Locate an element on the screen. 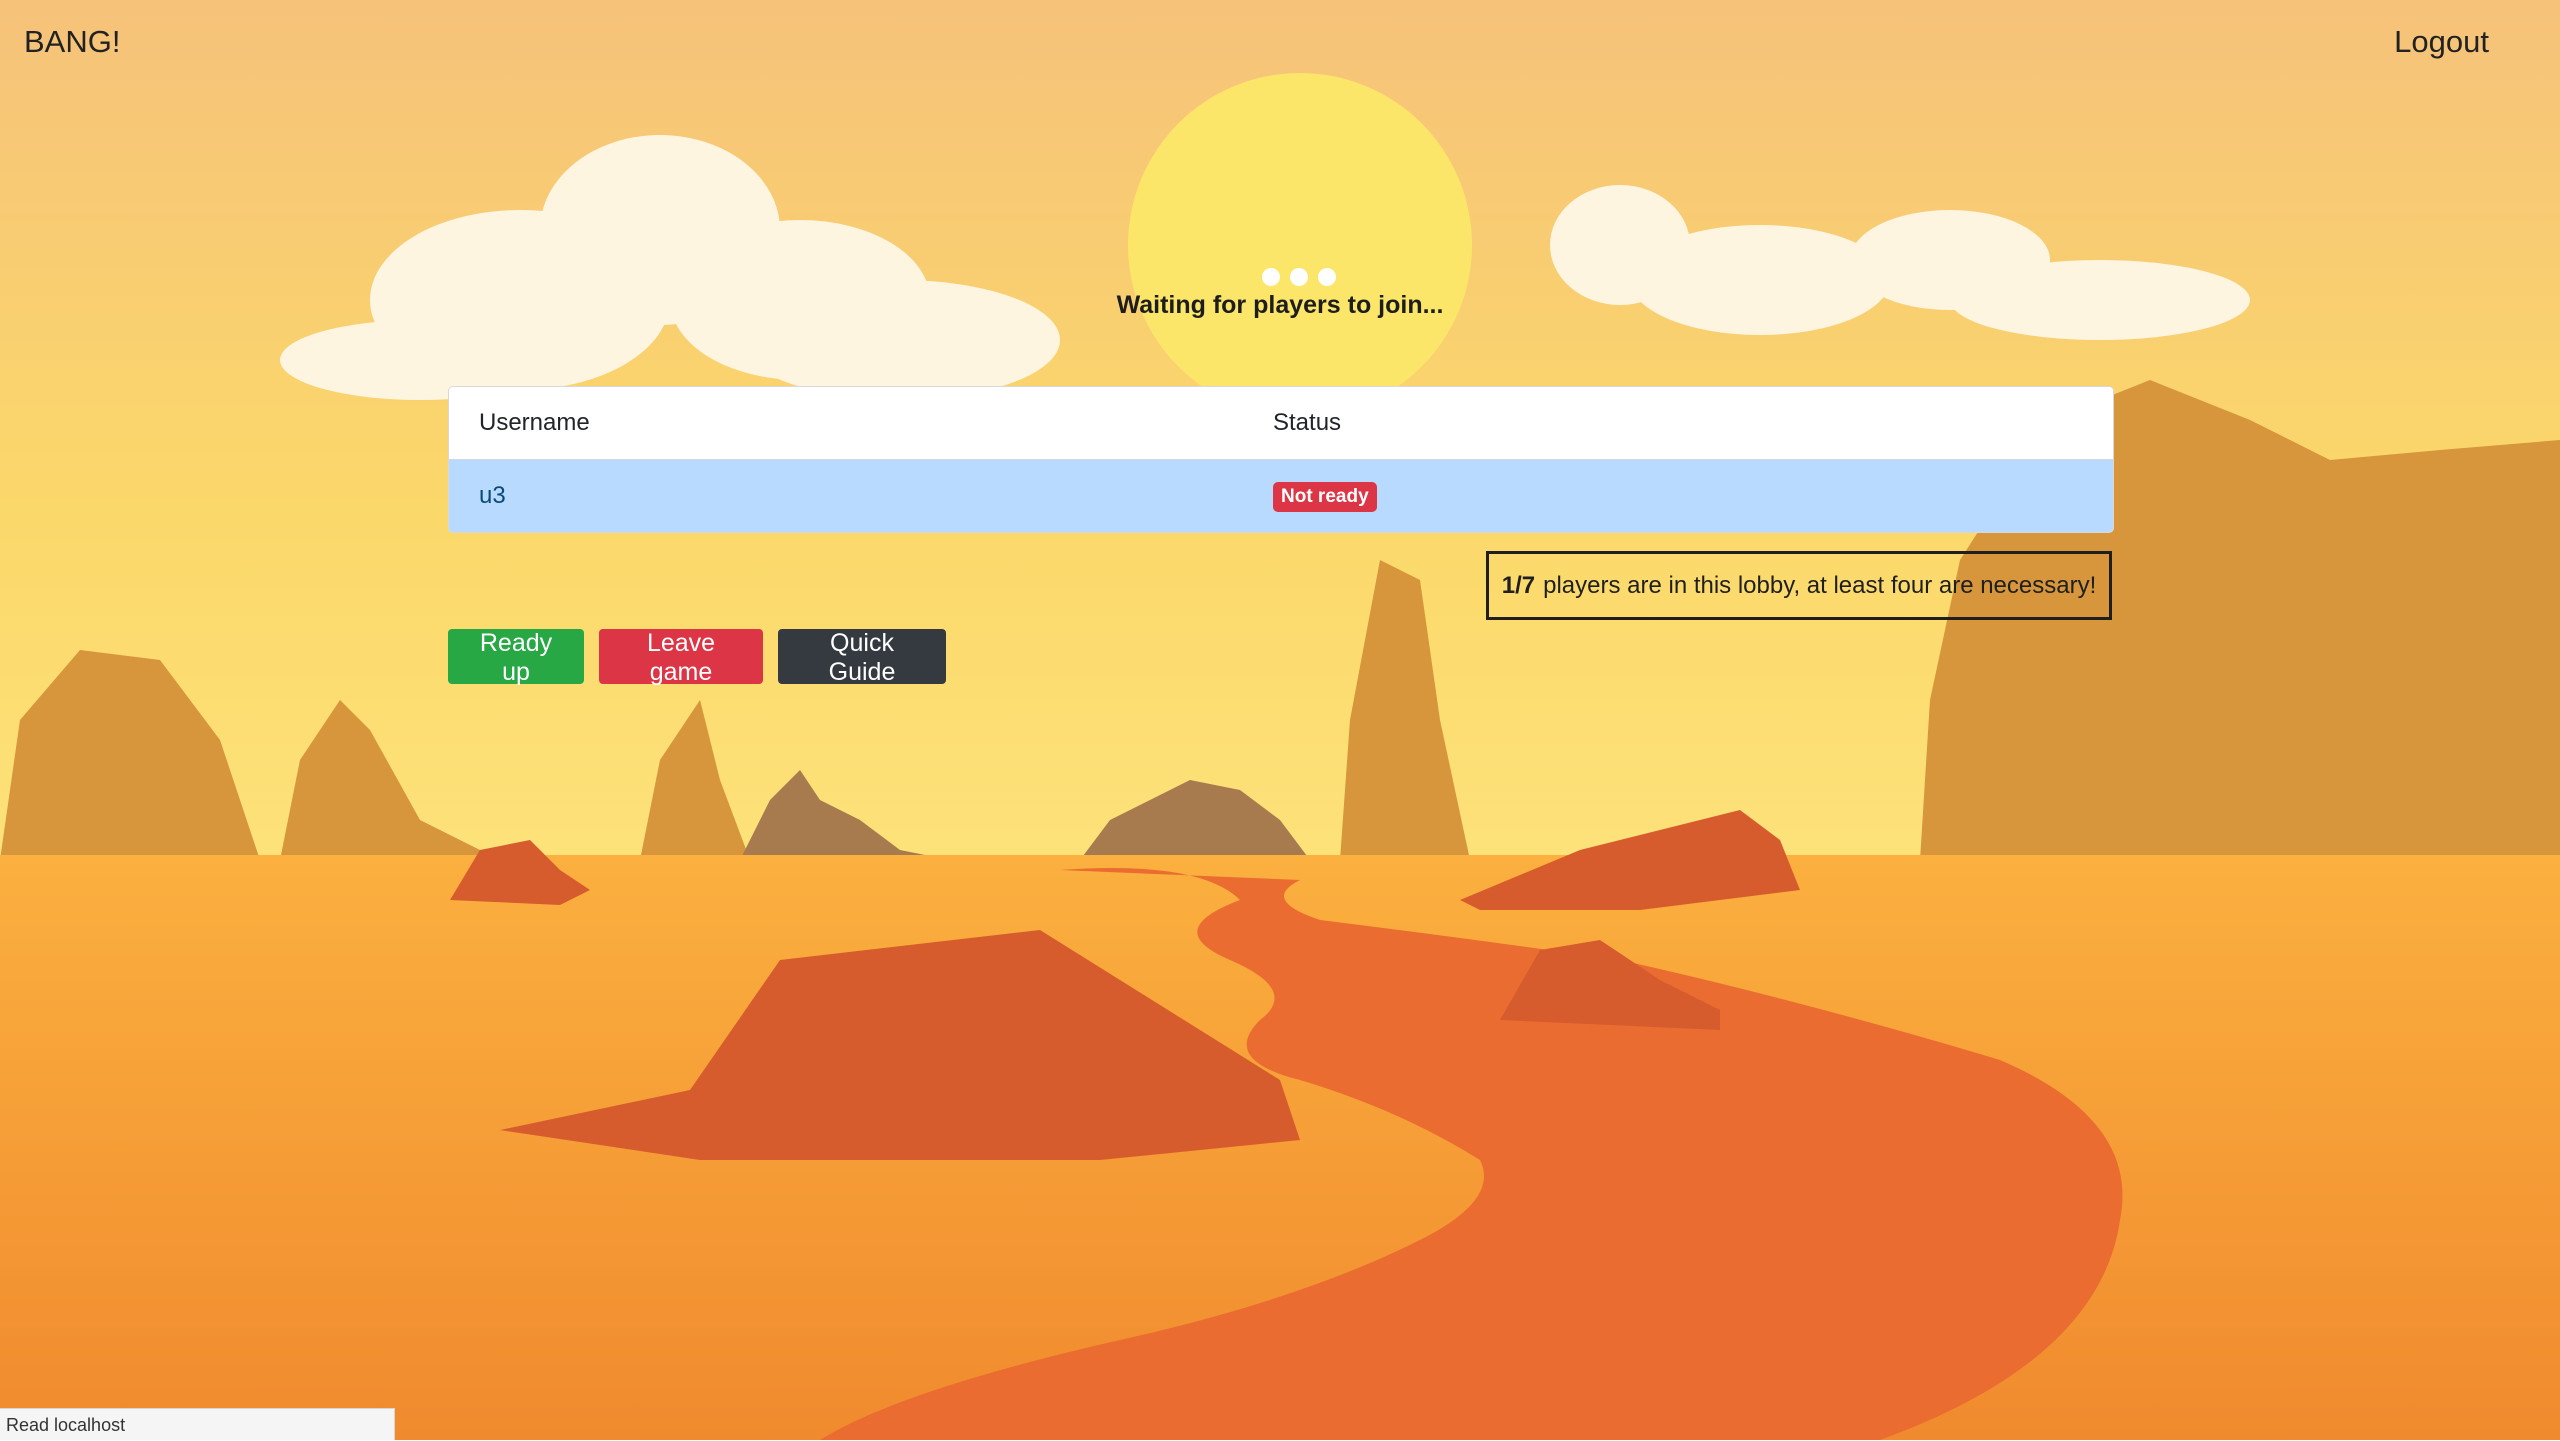  quick-guide-button: Quick Guide is located at coordinates (862, 657).